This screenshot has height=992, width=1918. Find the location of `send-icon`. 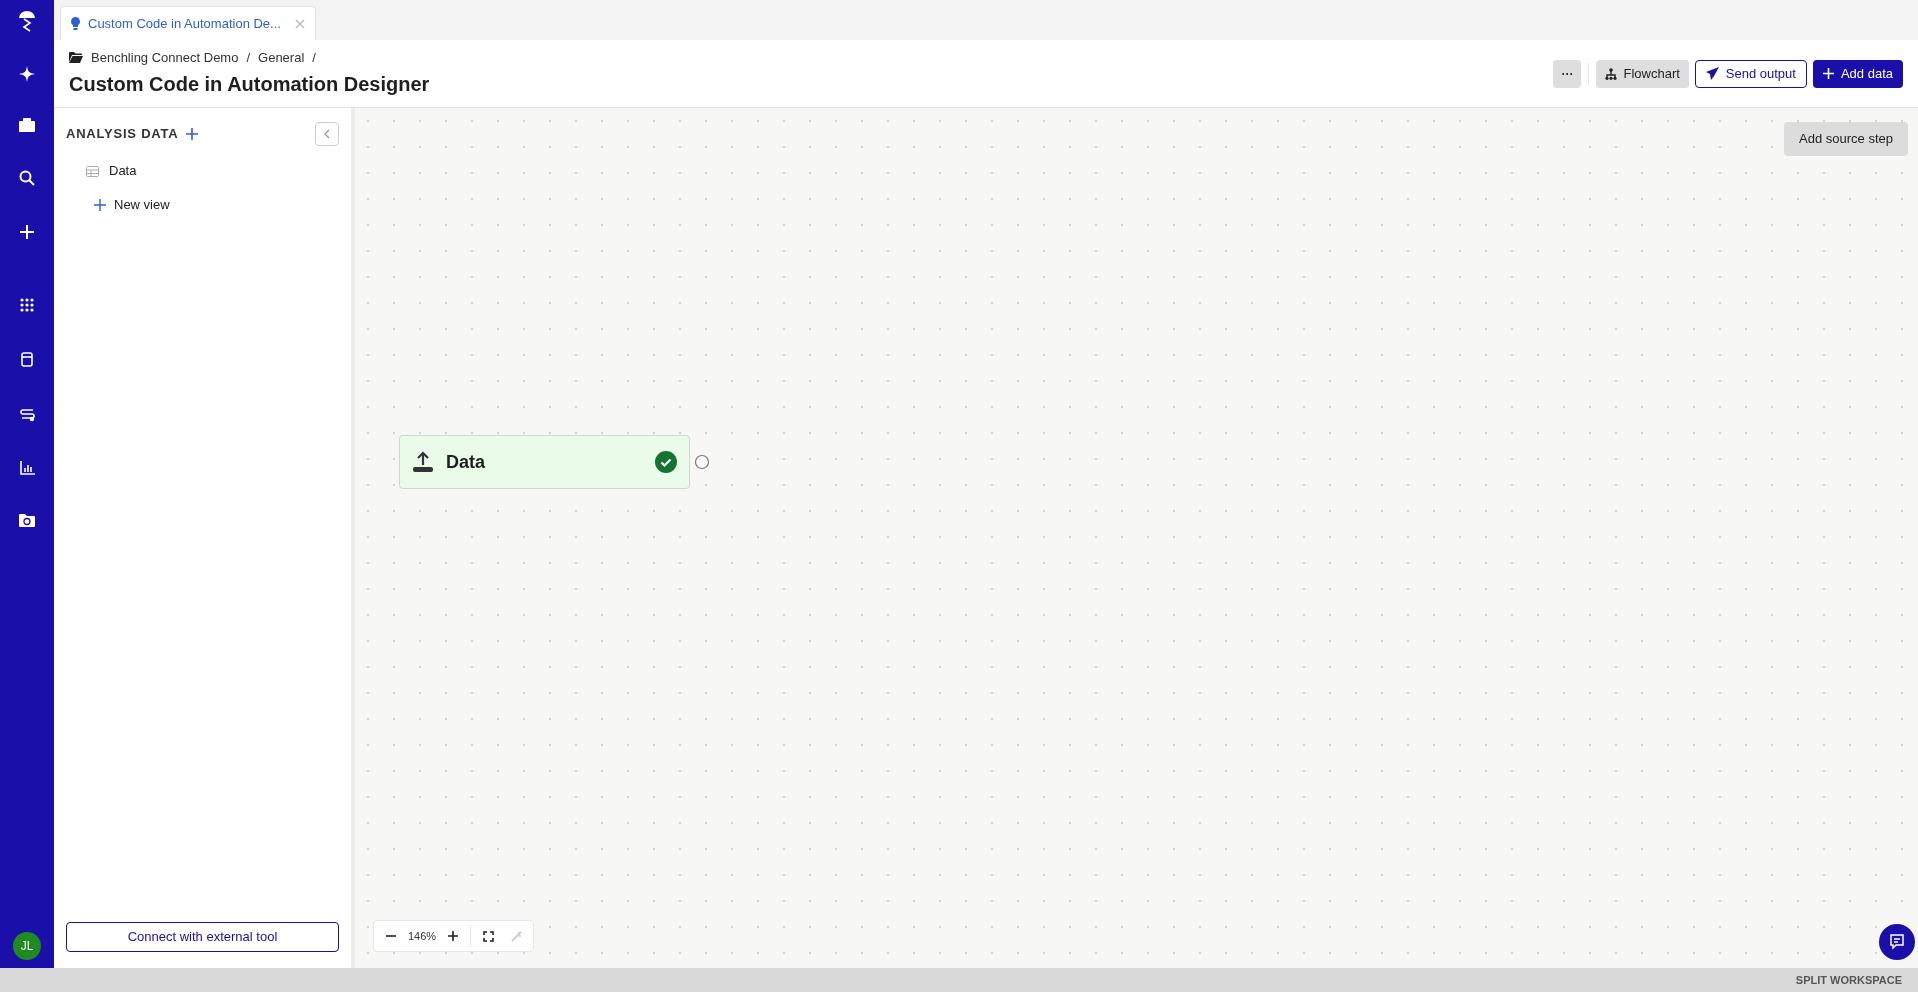

send-icon is located at coordinates (1712, 73).